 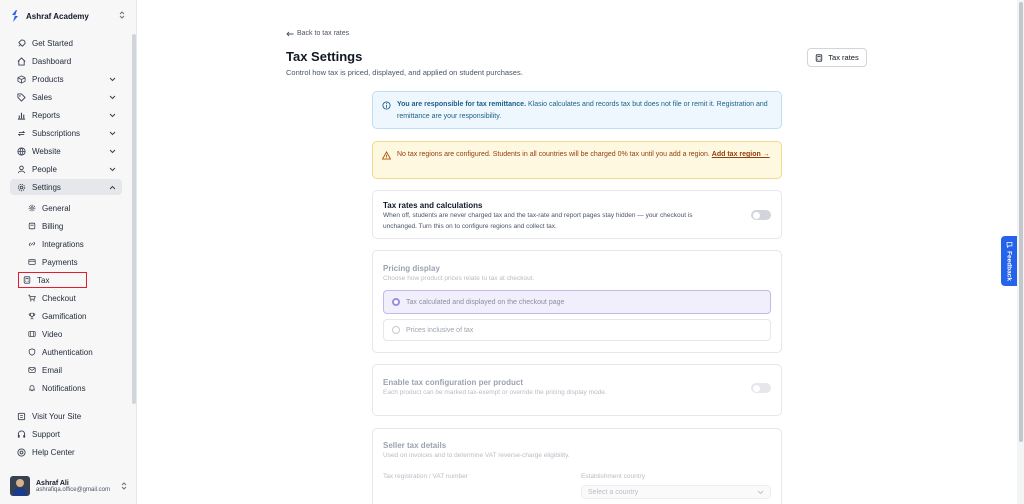 I want to click on nav-get-started: Get Started, so click(x=66, y=43).